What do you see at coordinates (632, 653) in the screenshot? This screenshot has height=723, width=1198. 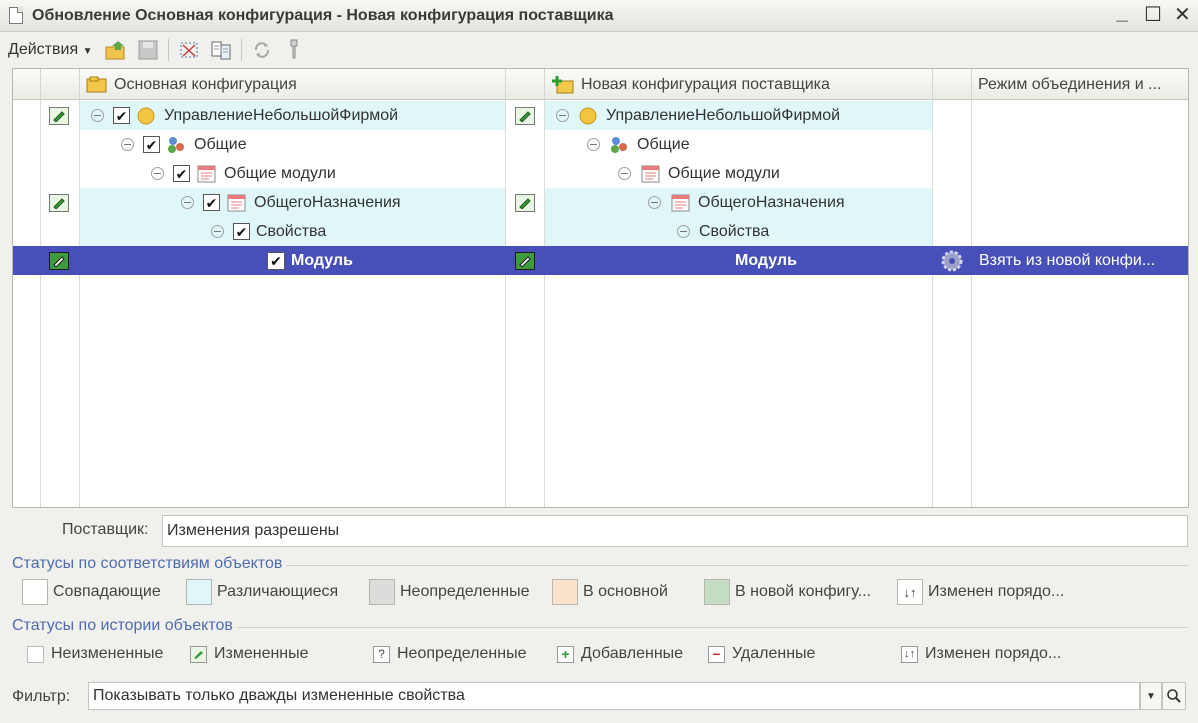 I see `legend-label: Добавленные` at bounding box center [632, 653].